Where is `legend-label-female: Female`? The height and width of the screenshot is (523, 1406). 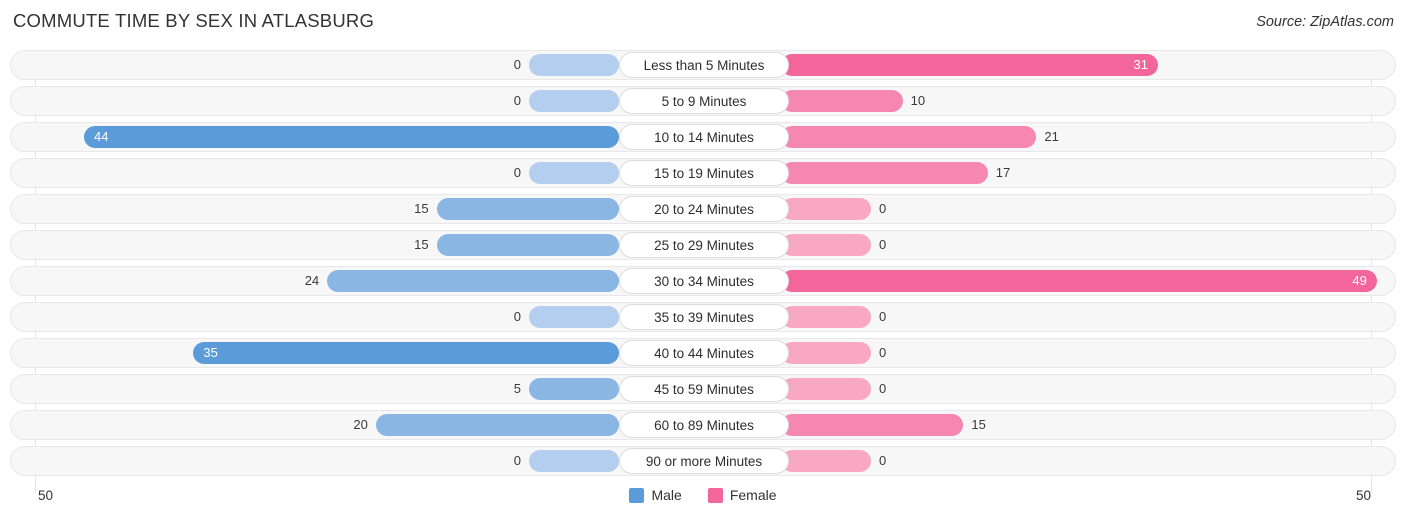
legend-label-female: Female is located at coordinates (753, 495).